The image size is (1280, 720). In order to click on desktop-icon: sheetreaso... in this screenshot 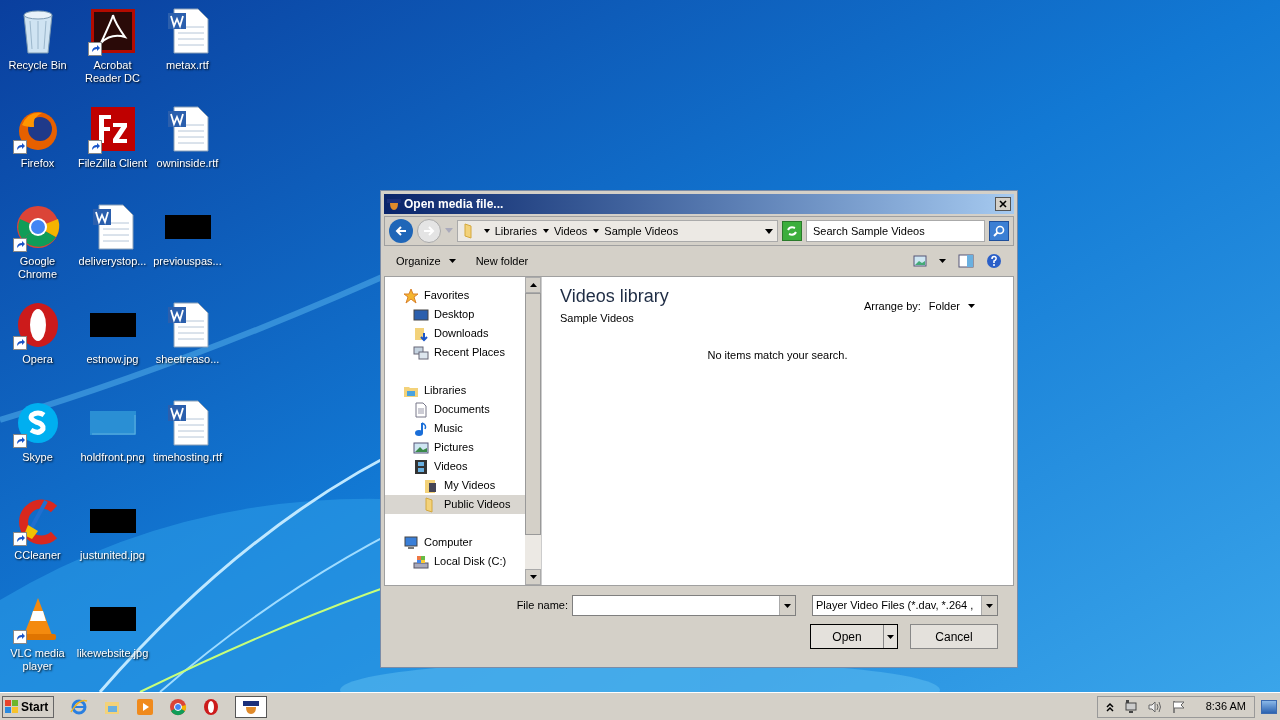, I will do `click(187, 343)`.